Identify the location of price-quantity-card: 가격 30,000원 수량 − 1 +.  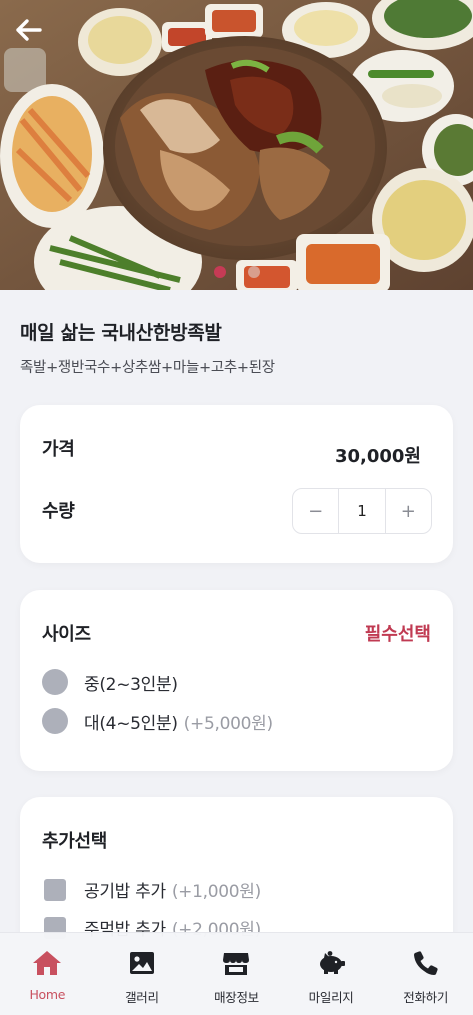
(236, 484).